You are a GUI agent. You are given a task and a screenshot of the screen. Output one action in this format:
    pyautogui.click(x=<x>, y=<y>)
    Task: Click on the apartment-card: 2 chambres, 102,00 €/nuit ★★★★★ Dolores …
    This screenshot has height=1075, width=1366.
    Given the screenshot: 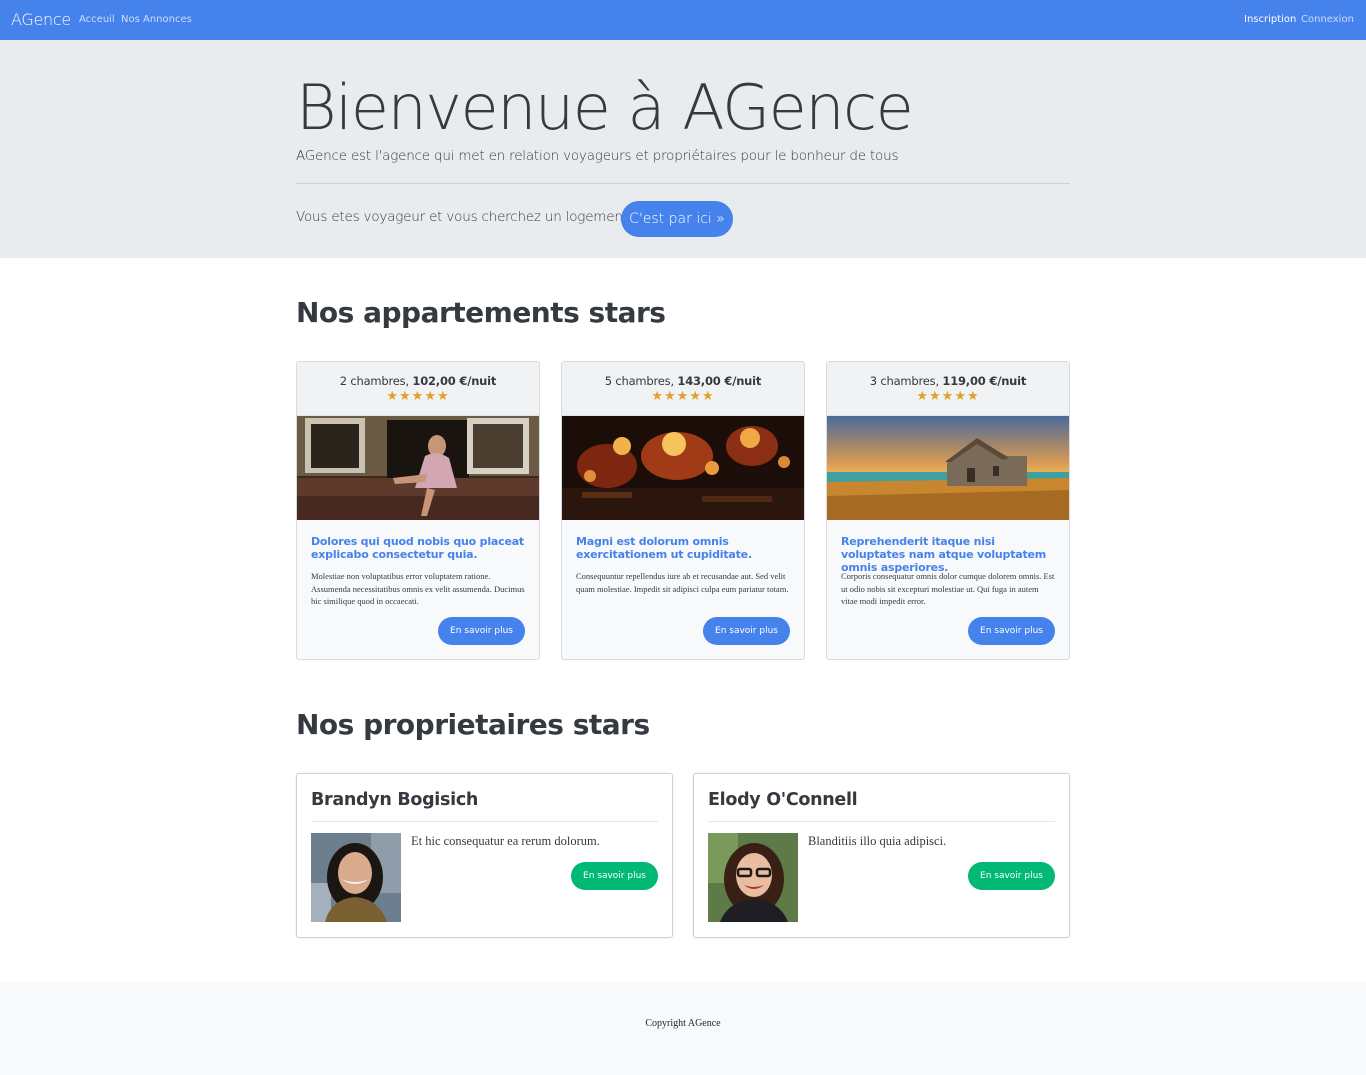 What is the action you would take?
    pyautogui.click(x=418, y=510)
    